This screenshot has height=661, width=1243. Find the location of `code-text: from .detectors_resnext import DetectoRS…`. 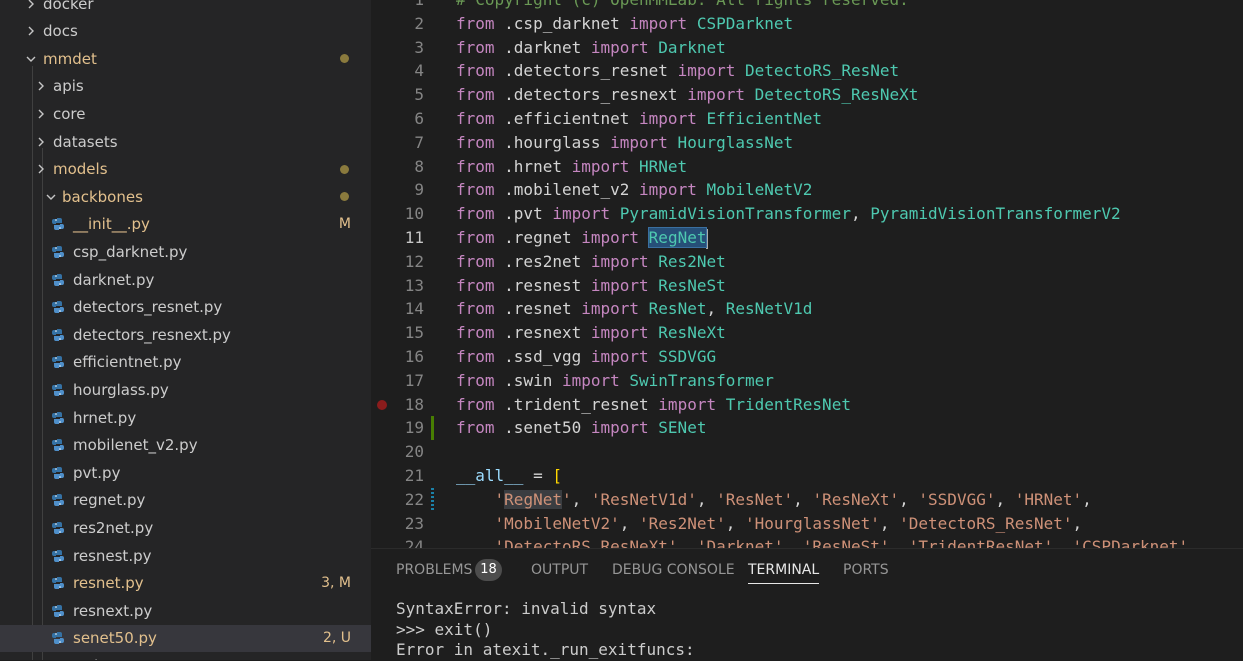

code-text: from .detectors_resnext import DetectoRS… is located at coordinates (687, 95).